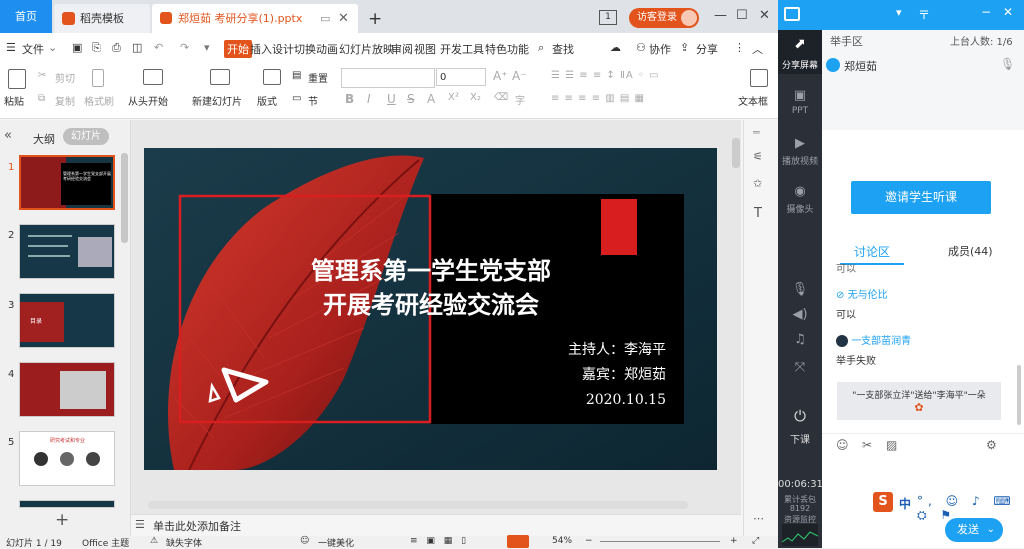 The height and width of the screenshot is (549, 1024). What do you see at coordinates (507, 49) in the screenshot?
I see `menu-features: 特色功能` at bounding box center [507, 49].